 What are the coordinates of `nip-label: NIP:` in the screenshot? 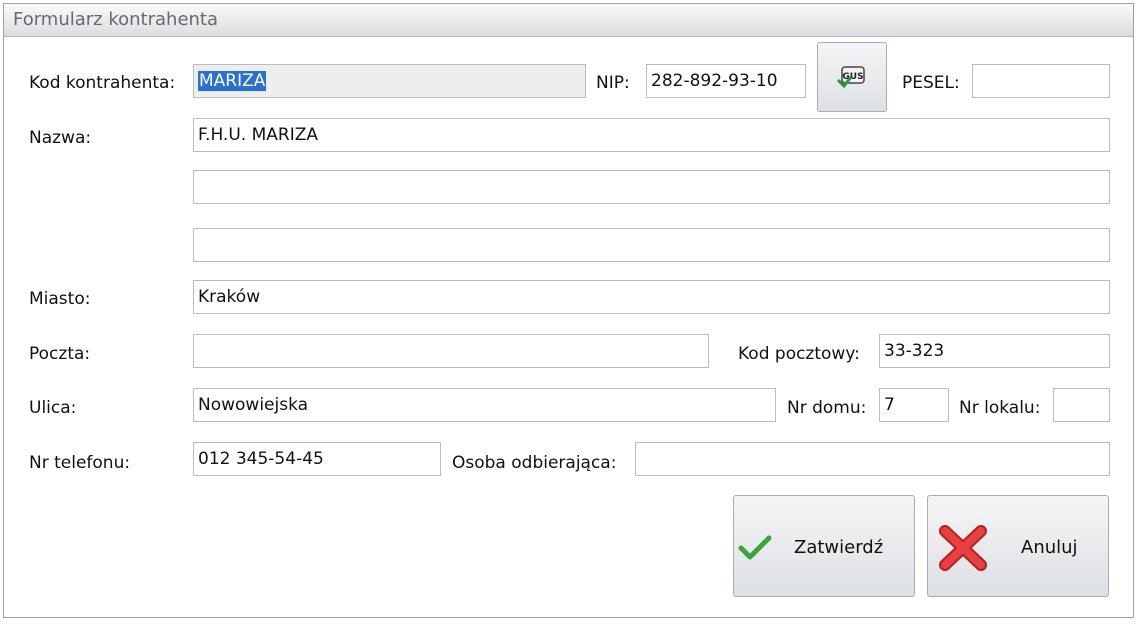 It's located at (613, 83).